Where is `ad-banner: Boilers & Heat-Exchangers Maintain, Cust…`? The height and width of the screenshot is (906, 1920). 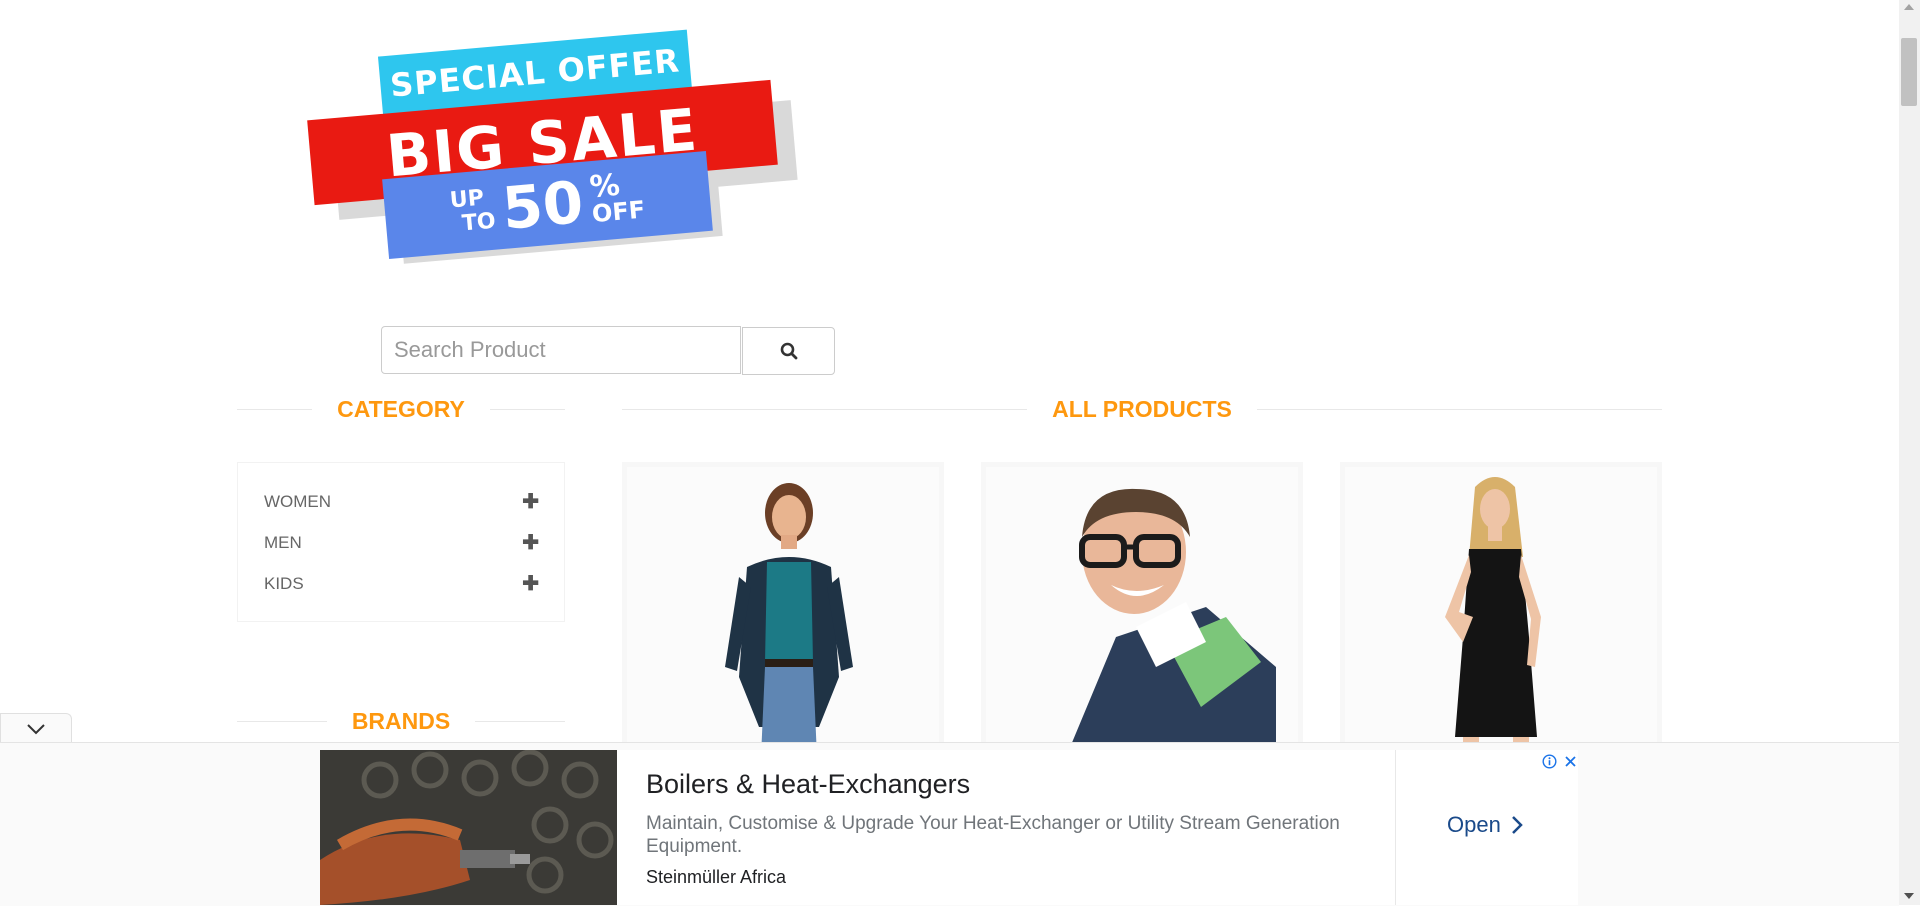 ad-banner: Boilers & Heat-Exchangers Maintain, Cust… is located at coordinates (949, 827).